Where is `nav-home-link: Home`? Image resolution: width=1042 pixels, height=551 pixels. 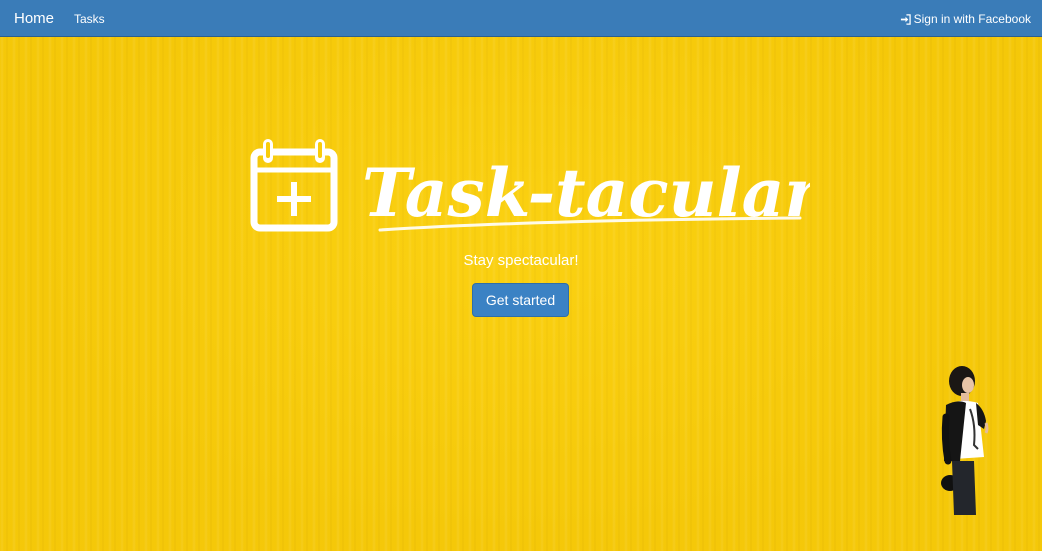
nav-home-link: Home is located at coordinates (34, 18).